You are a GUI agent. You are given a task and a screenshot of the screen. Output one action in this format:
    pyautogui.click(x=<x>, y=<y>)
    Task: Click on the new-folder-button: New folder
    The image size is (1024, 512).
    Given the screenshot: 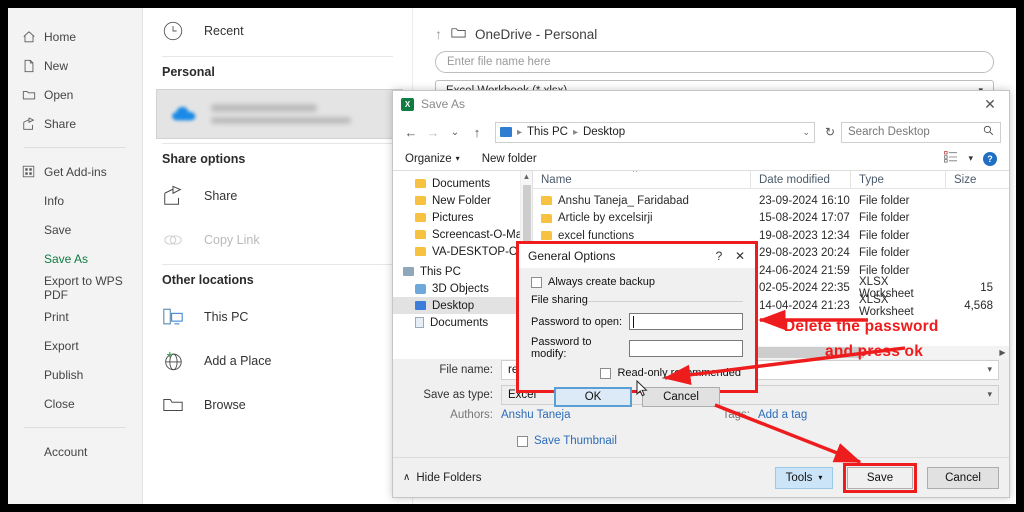 What is the action you would take?
    pyautogui.click(x=509, y=159)
    